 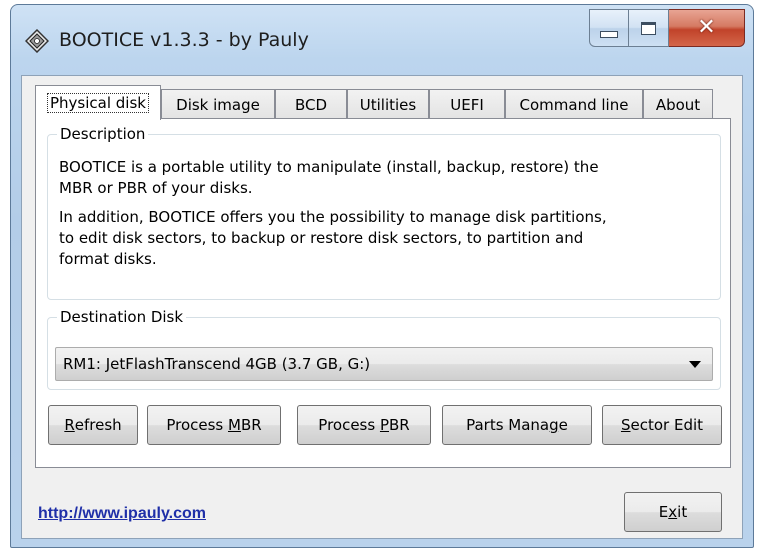 What do you see at coordinates (682, 512) in the screenshot?
I see `button-label: it` at bounding box center [682, 512].